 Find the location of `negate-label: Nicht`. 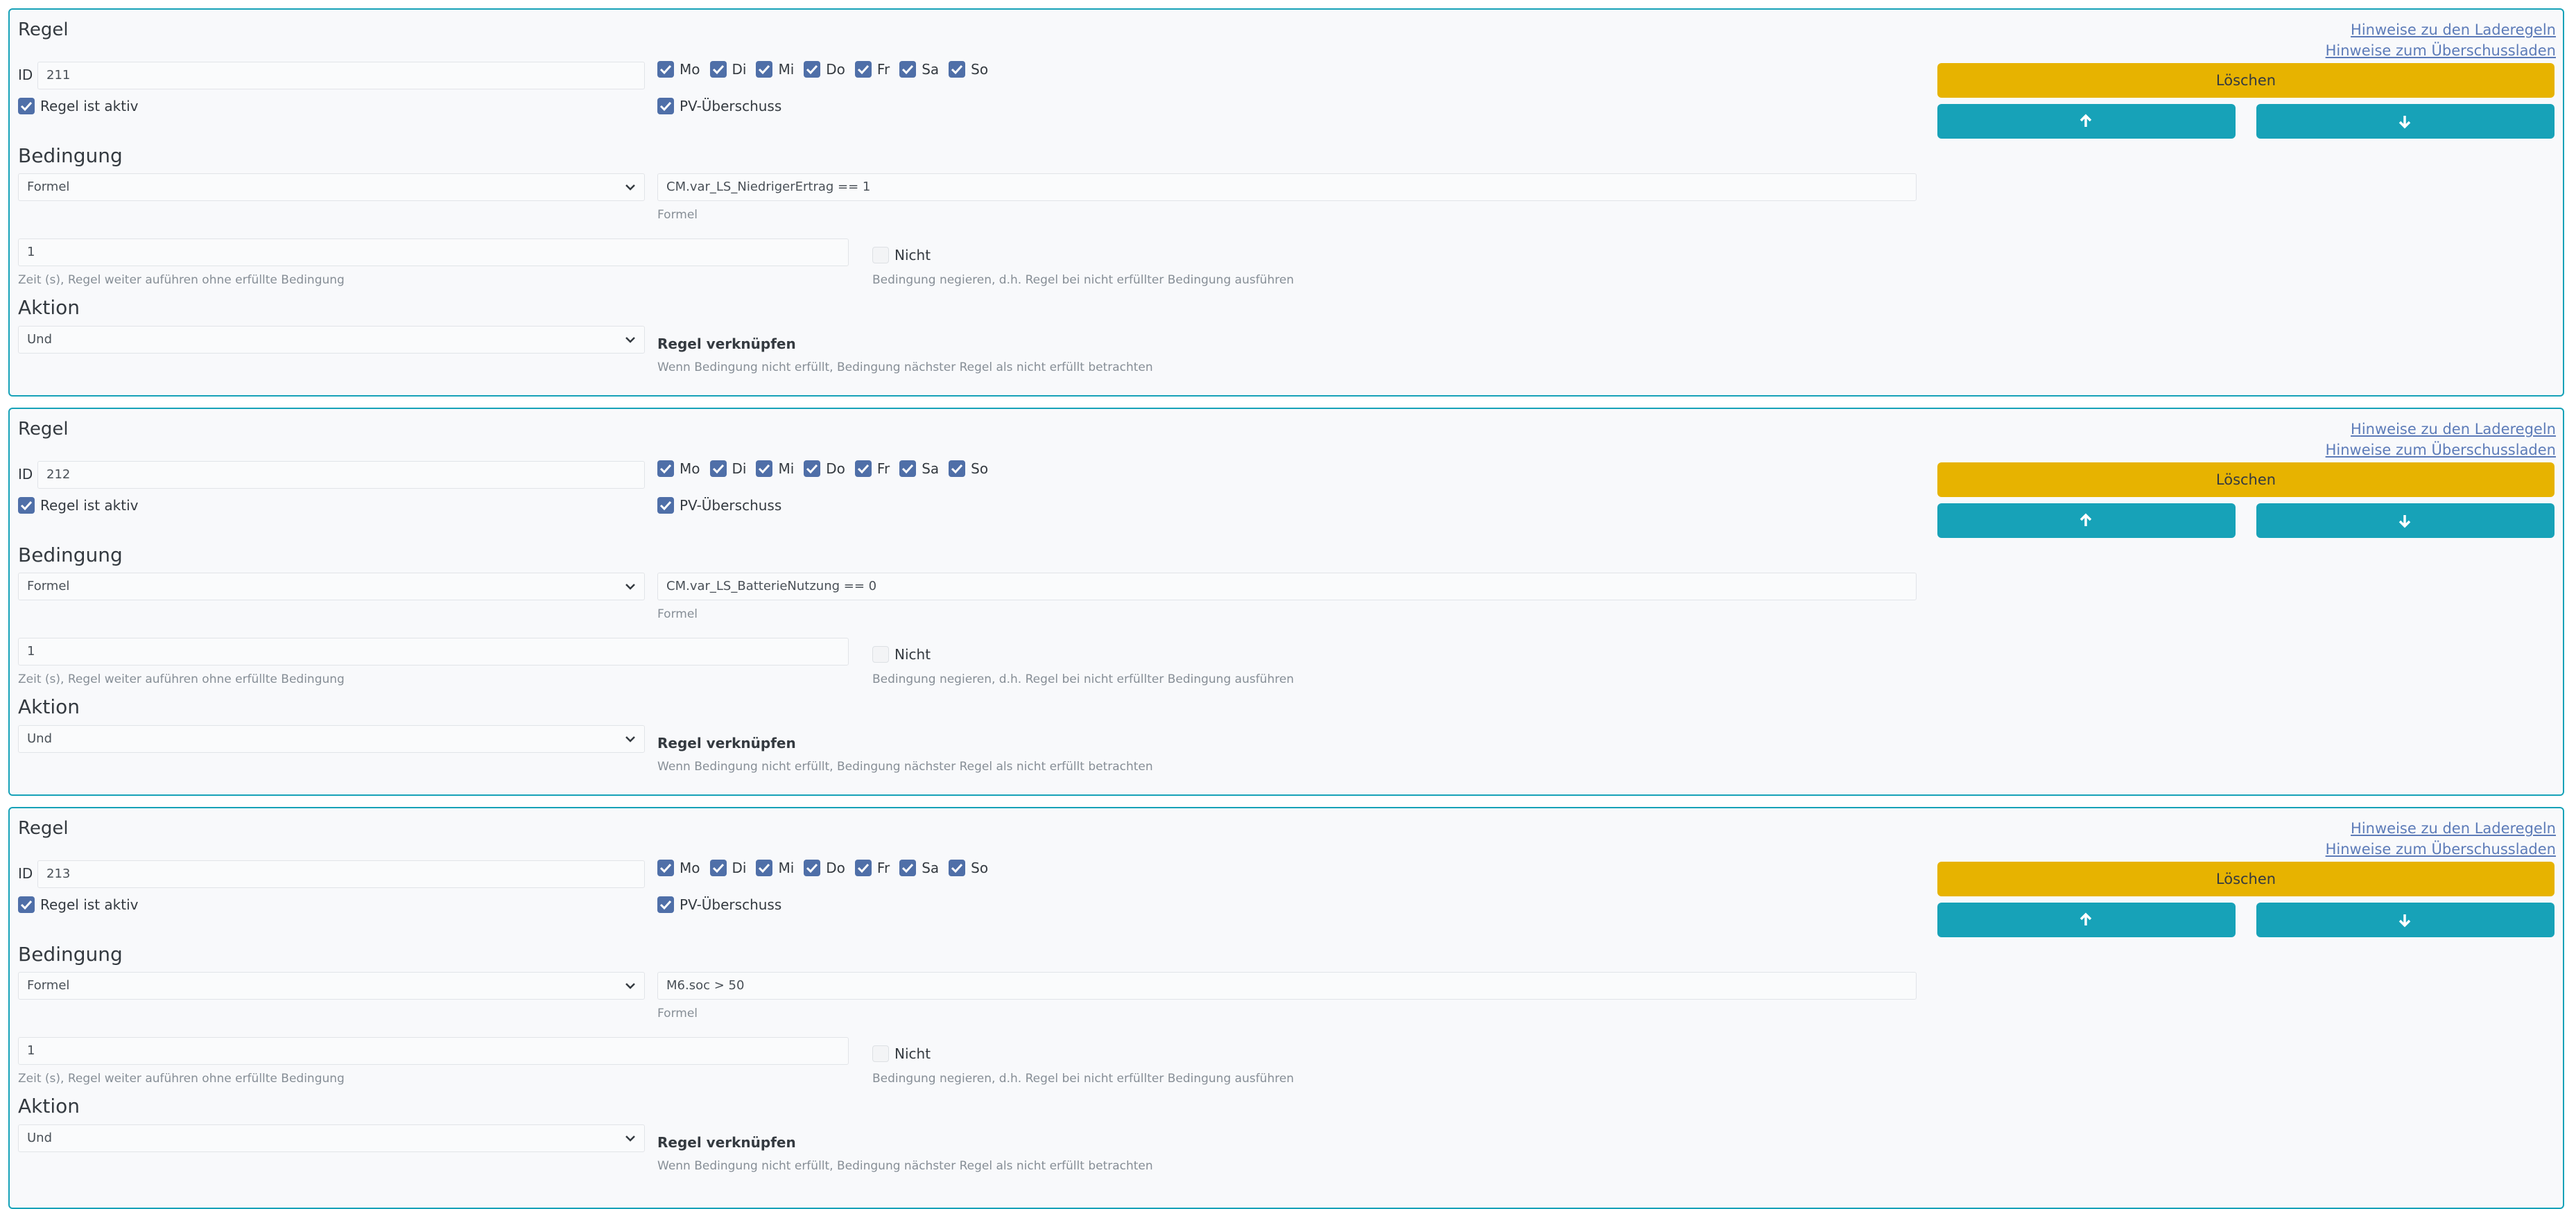

negate-label: Nicht is located at coordinates (912, 655).